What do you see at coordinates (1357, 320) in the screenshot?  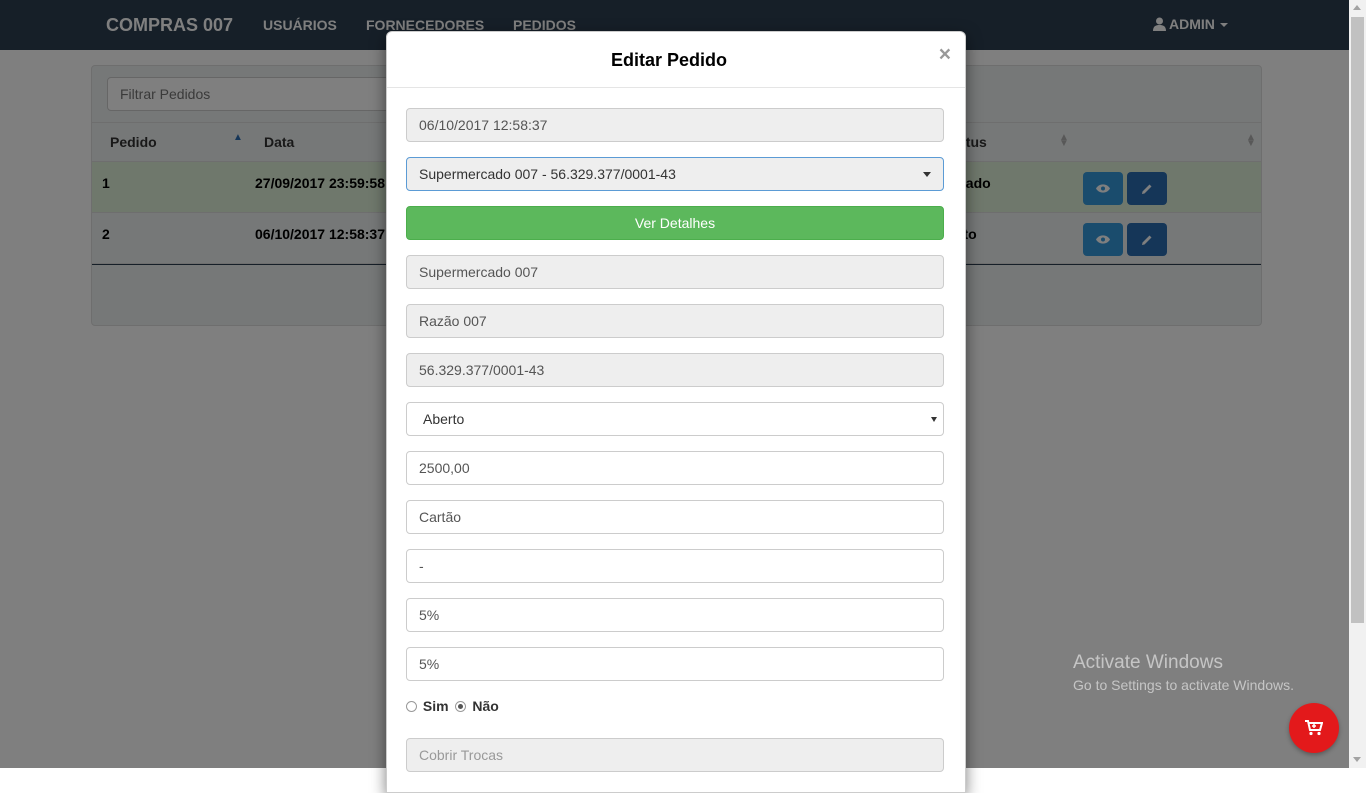 I see `scrollbar-thumb` at bounding box center [1357, 320].